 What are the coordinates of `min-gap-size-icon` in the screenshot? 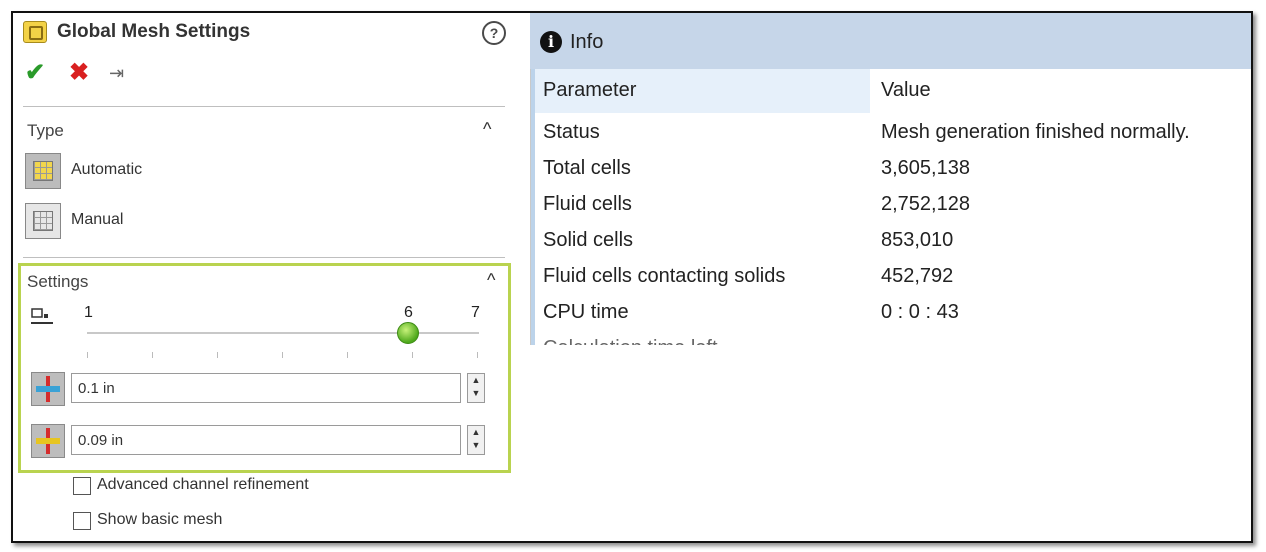 It's located at (48, 441).